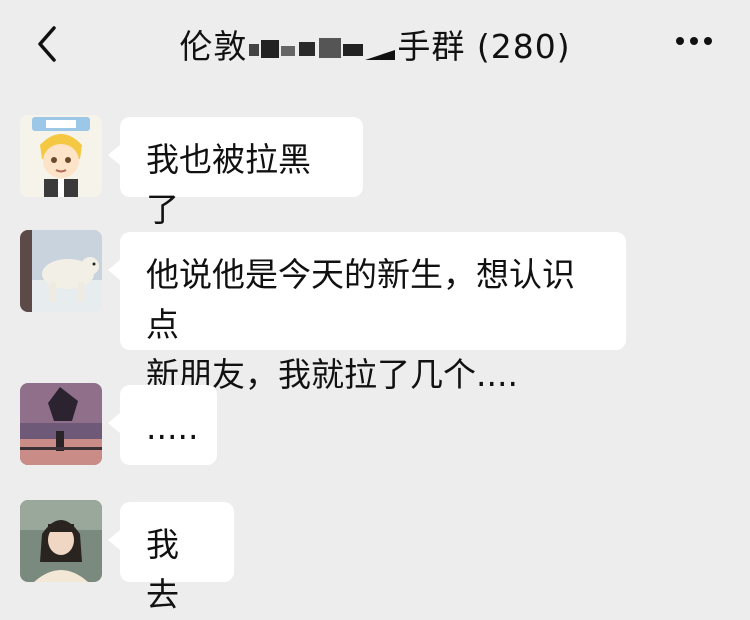 The width and height of the screenshot is (750, 620). What do you see at coordinates (228, 184) in the screenshot?
I see `message-text: 我也被拉黑了` at bounding box center [228, 184].